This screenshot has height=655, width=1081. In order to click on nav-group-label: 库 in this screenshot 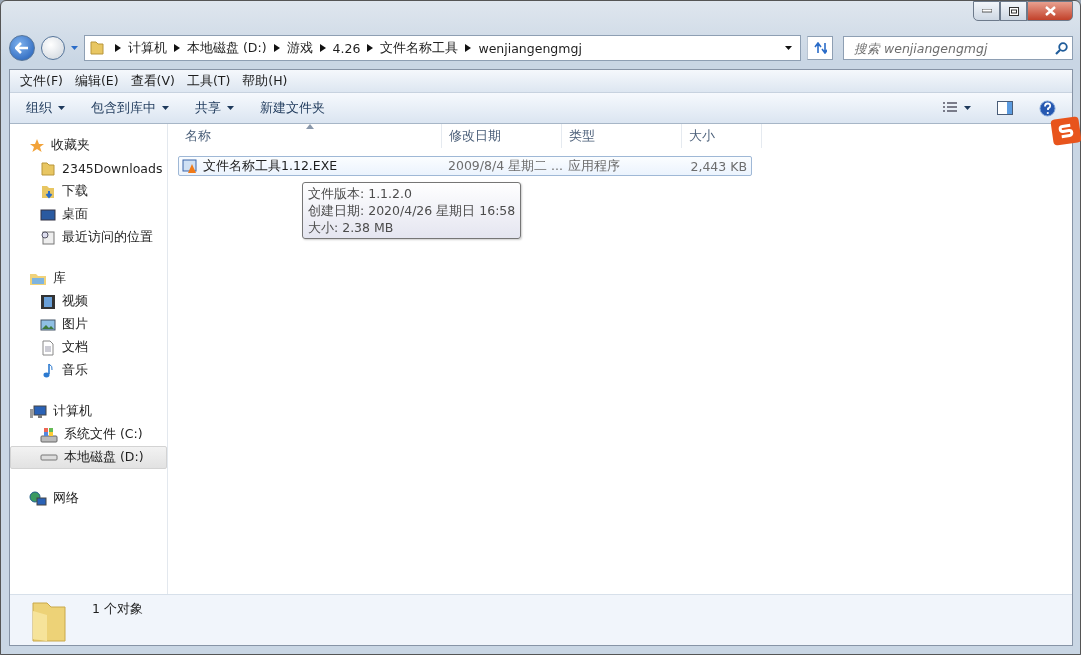, I will do `click(59, 278)`.